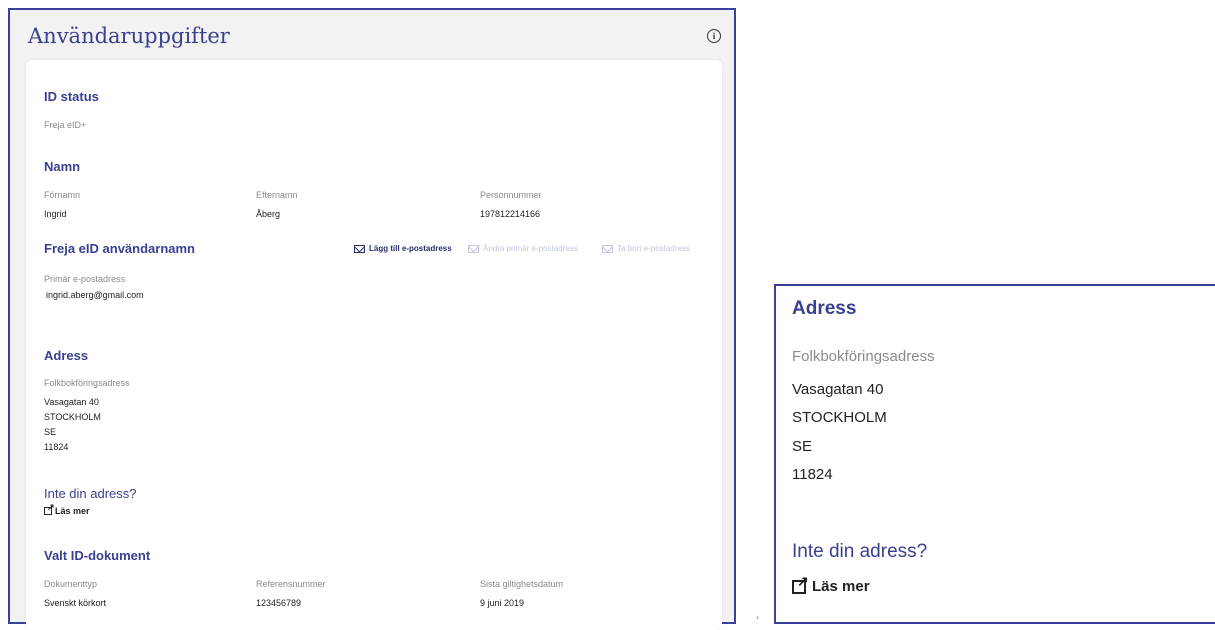 Image resolution: width=1215 pixels, height=630 pixels. I want to click on address-line: 11824, so click(56, 447).